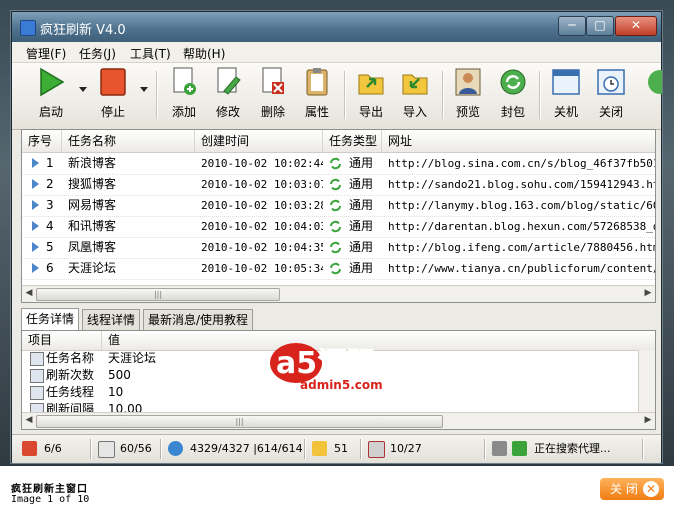  I want to click on start-button: 启动, so click(51, 95).